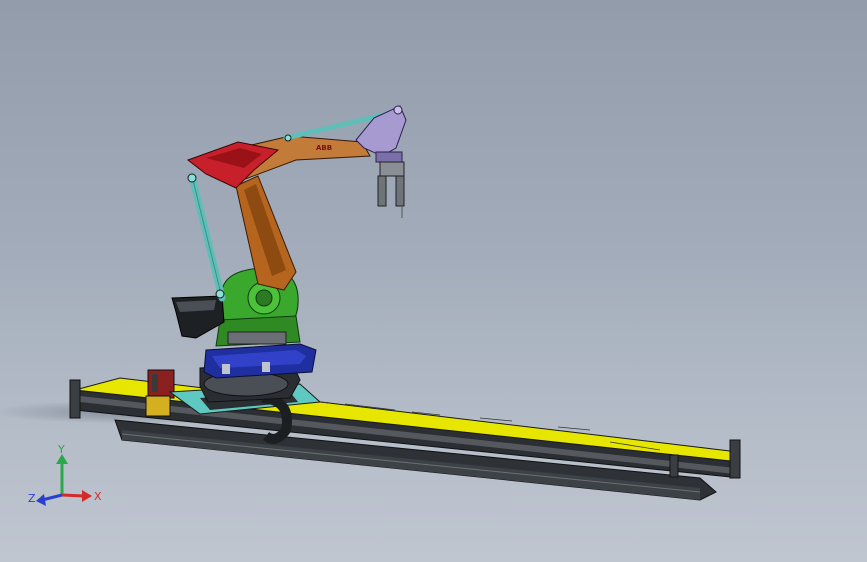 This screenshot has height=562, width=867. What do you see at coordinates (160, 393) in the screenshot?
I see `track-drive-unit` at bounding box center [160, 393].